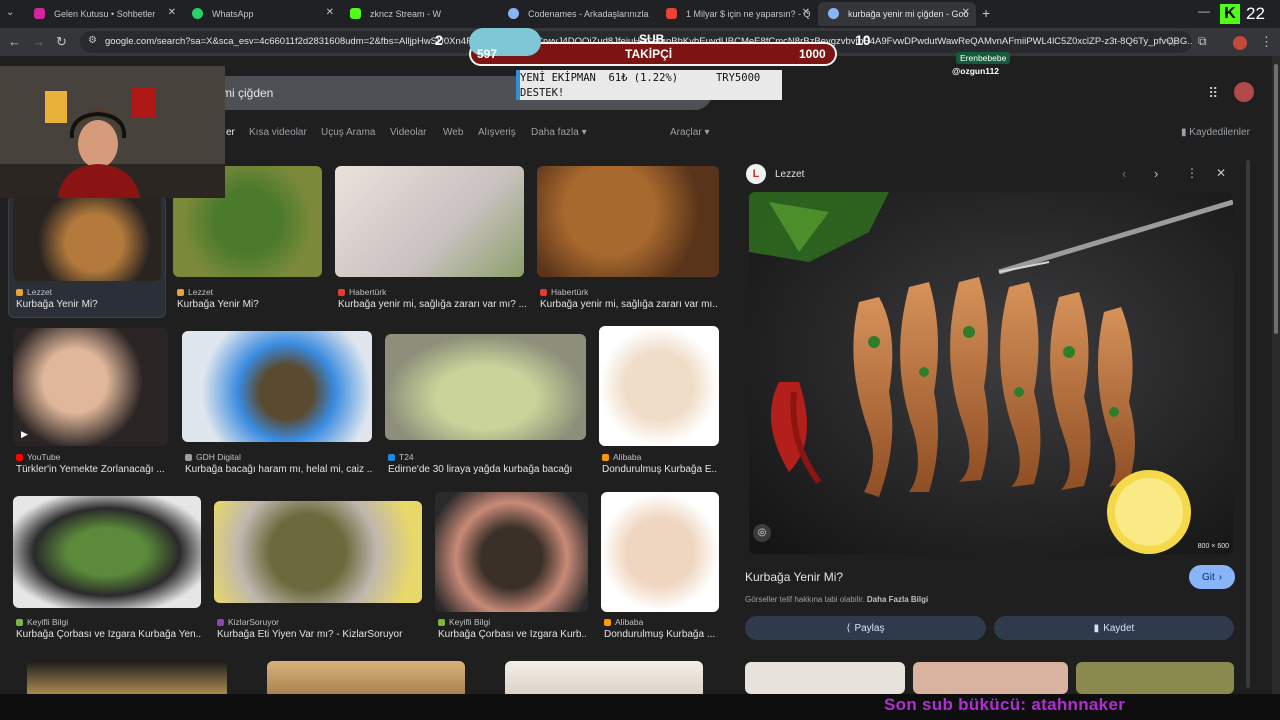  Describe the element at coordinates (233, 14) in the screenshot. I see `tab-title: WhatsApp` at that location.